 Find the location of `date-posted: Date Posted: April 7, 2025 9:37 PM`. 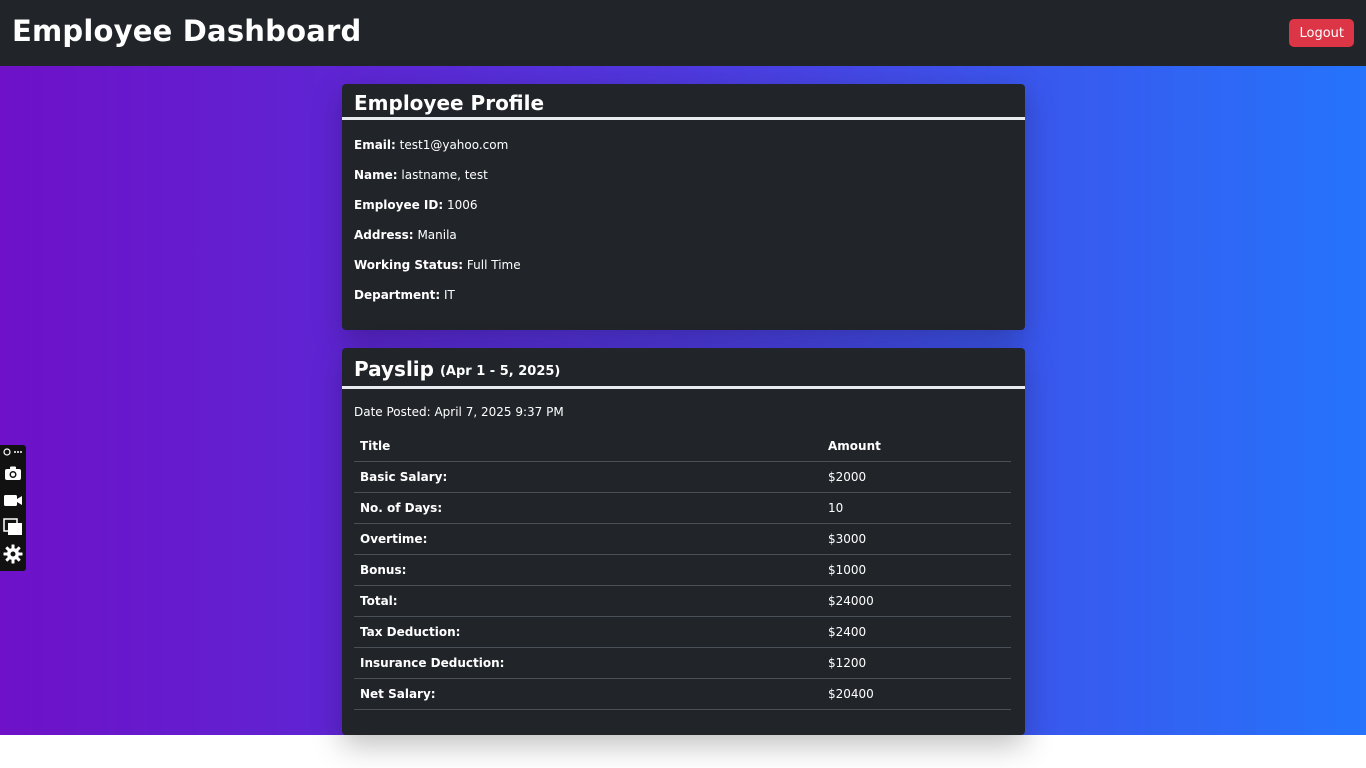

date-posted: Date Posted: April 7, 2025 9:37 PM is located at coordinates (459, 412).